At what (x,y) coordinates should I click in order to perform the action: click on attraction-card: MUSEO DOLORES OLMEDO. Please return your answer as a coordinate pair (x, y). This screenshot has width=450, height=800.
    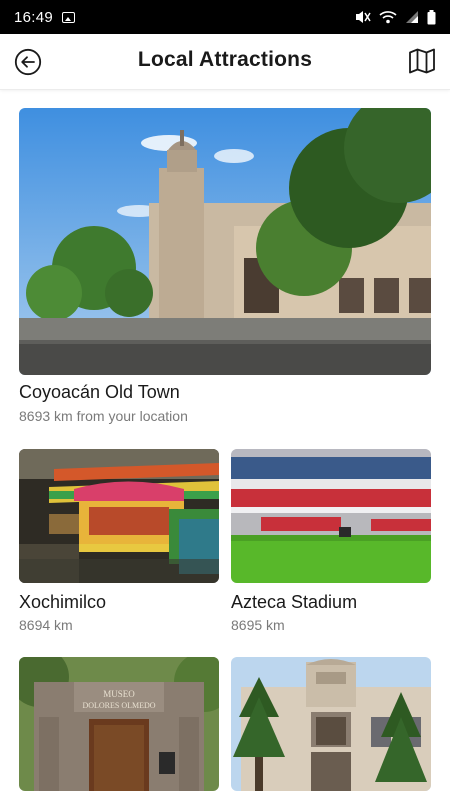
    Looking at the image, I should click on (119, 728).